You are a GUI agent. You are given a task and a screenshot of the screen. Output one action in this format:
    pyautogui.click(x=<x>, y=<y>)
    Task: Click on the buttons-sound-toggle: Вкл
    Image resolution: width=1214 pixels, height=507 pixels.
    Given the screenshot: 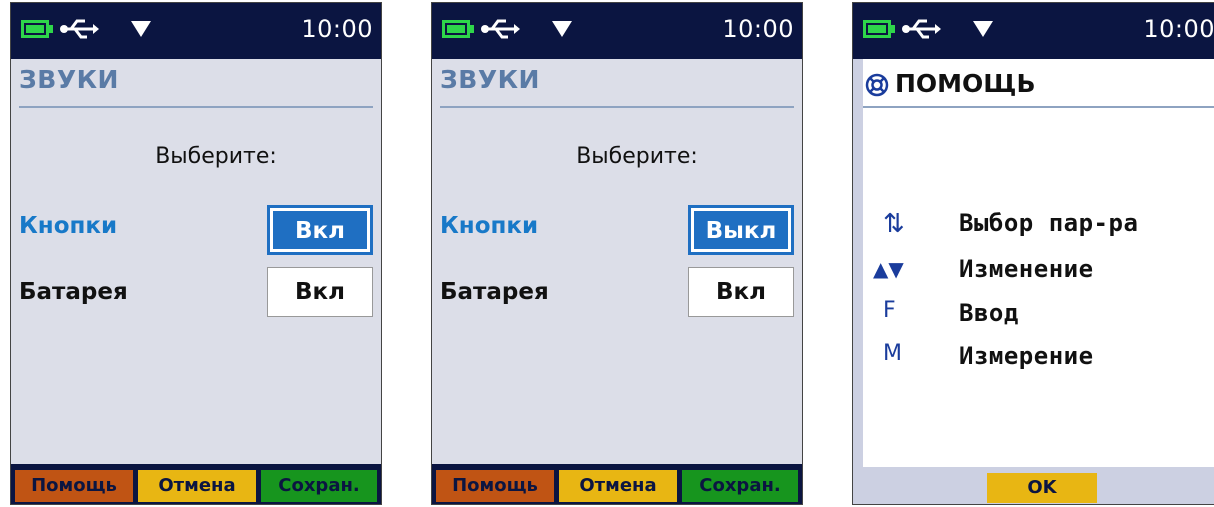 What is the action you would take?
    pyautogui.click(x=320, y=230)
    